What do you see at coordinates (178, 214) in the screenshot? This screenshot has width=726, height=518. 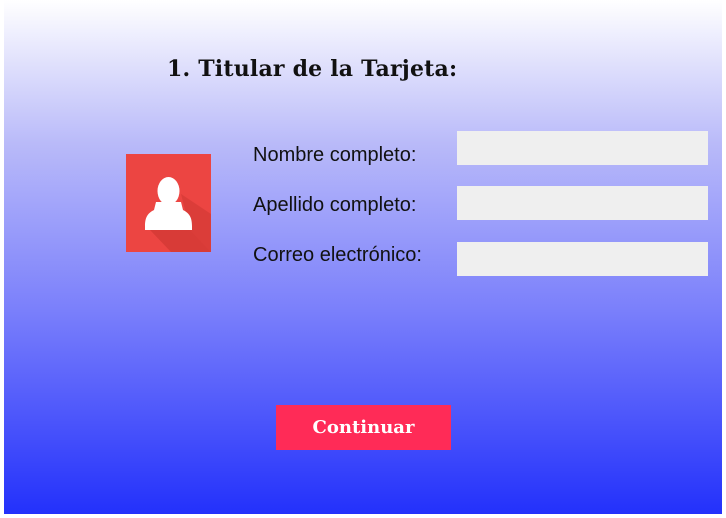 I see `user-silhouette-icon` at bounding box center [178, 214].